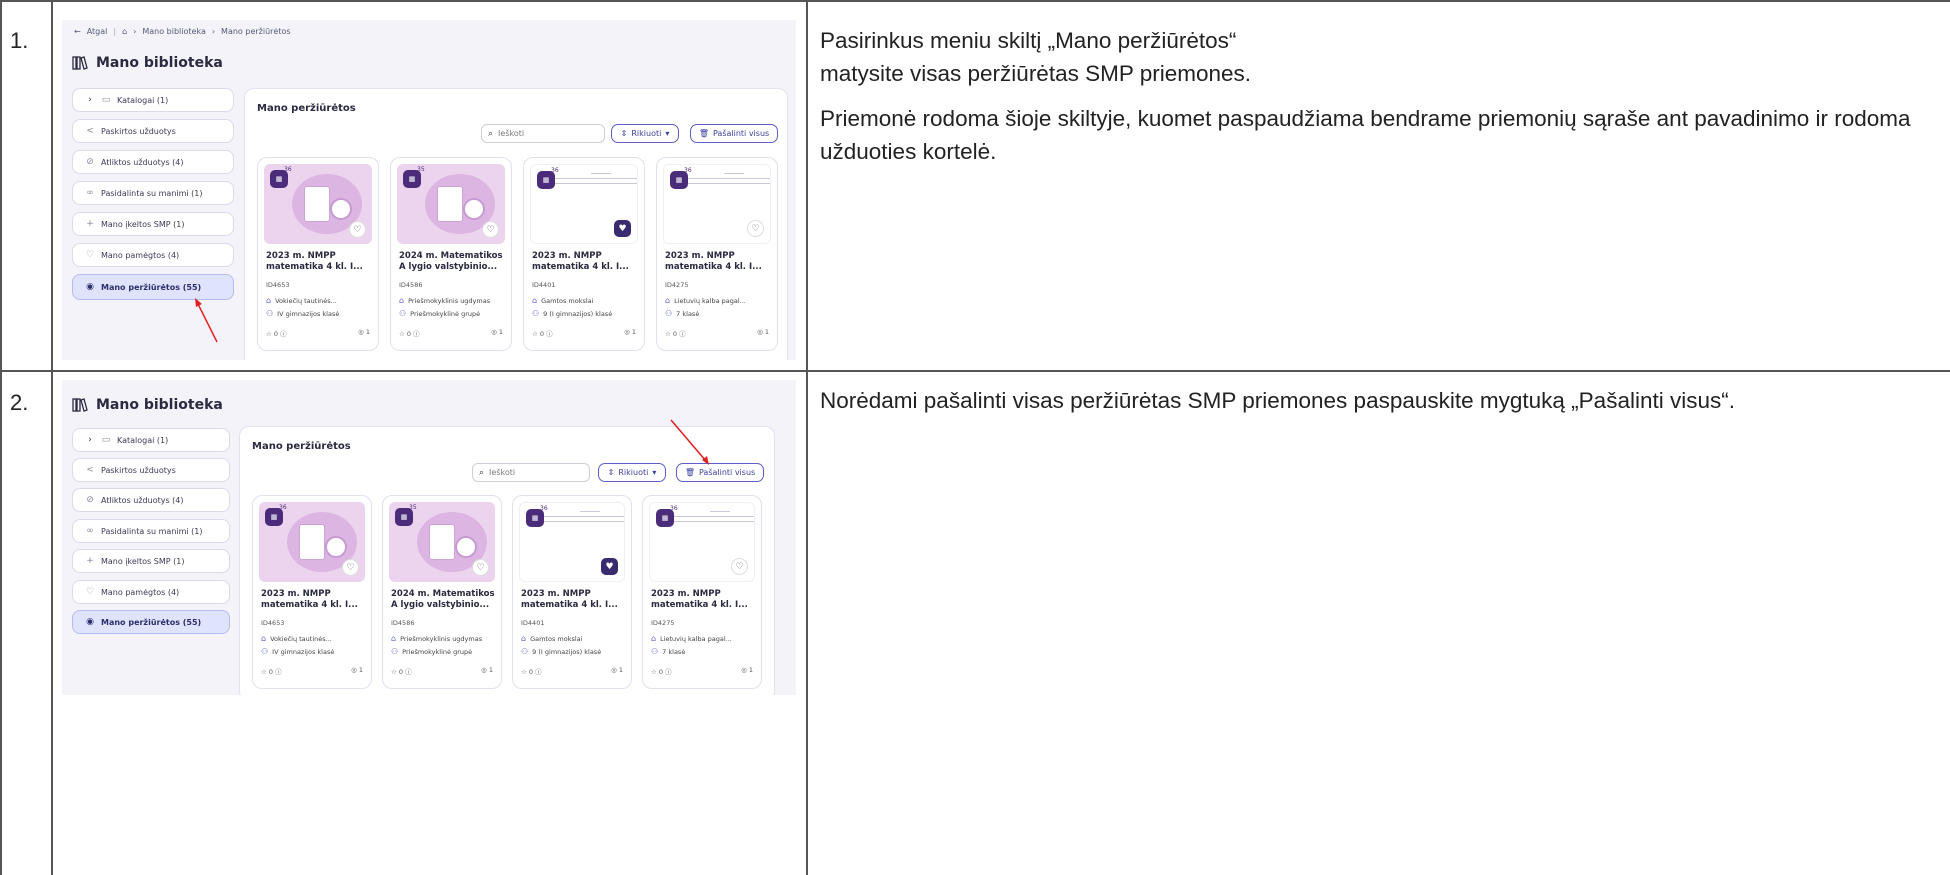  I want to click on card-id: ID4401, so click(533, 623).